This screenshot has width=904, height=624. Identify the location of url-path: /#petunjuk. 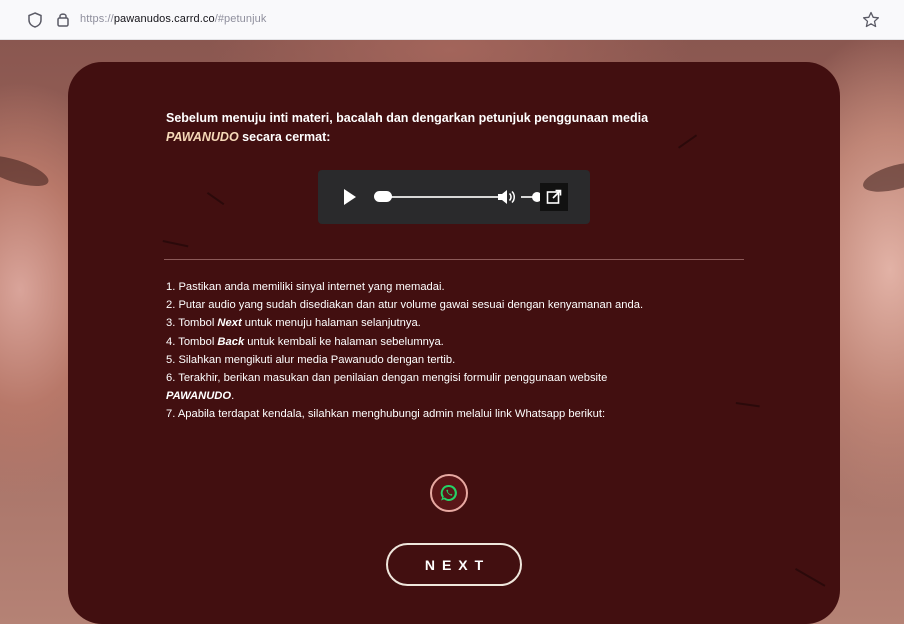
(240, 19).